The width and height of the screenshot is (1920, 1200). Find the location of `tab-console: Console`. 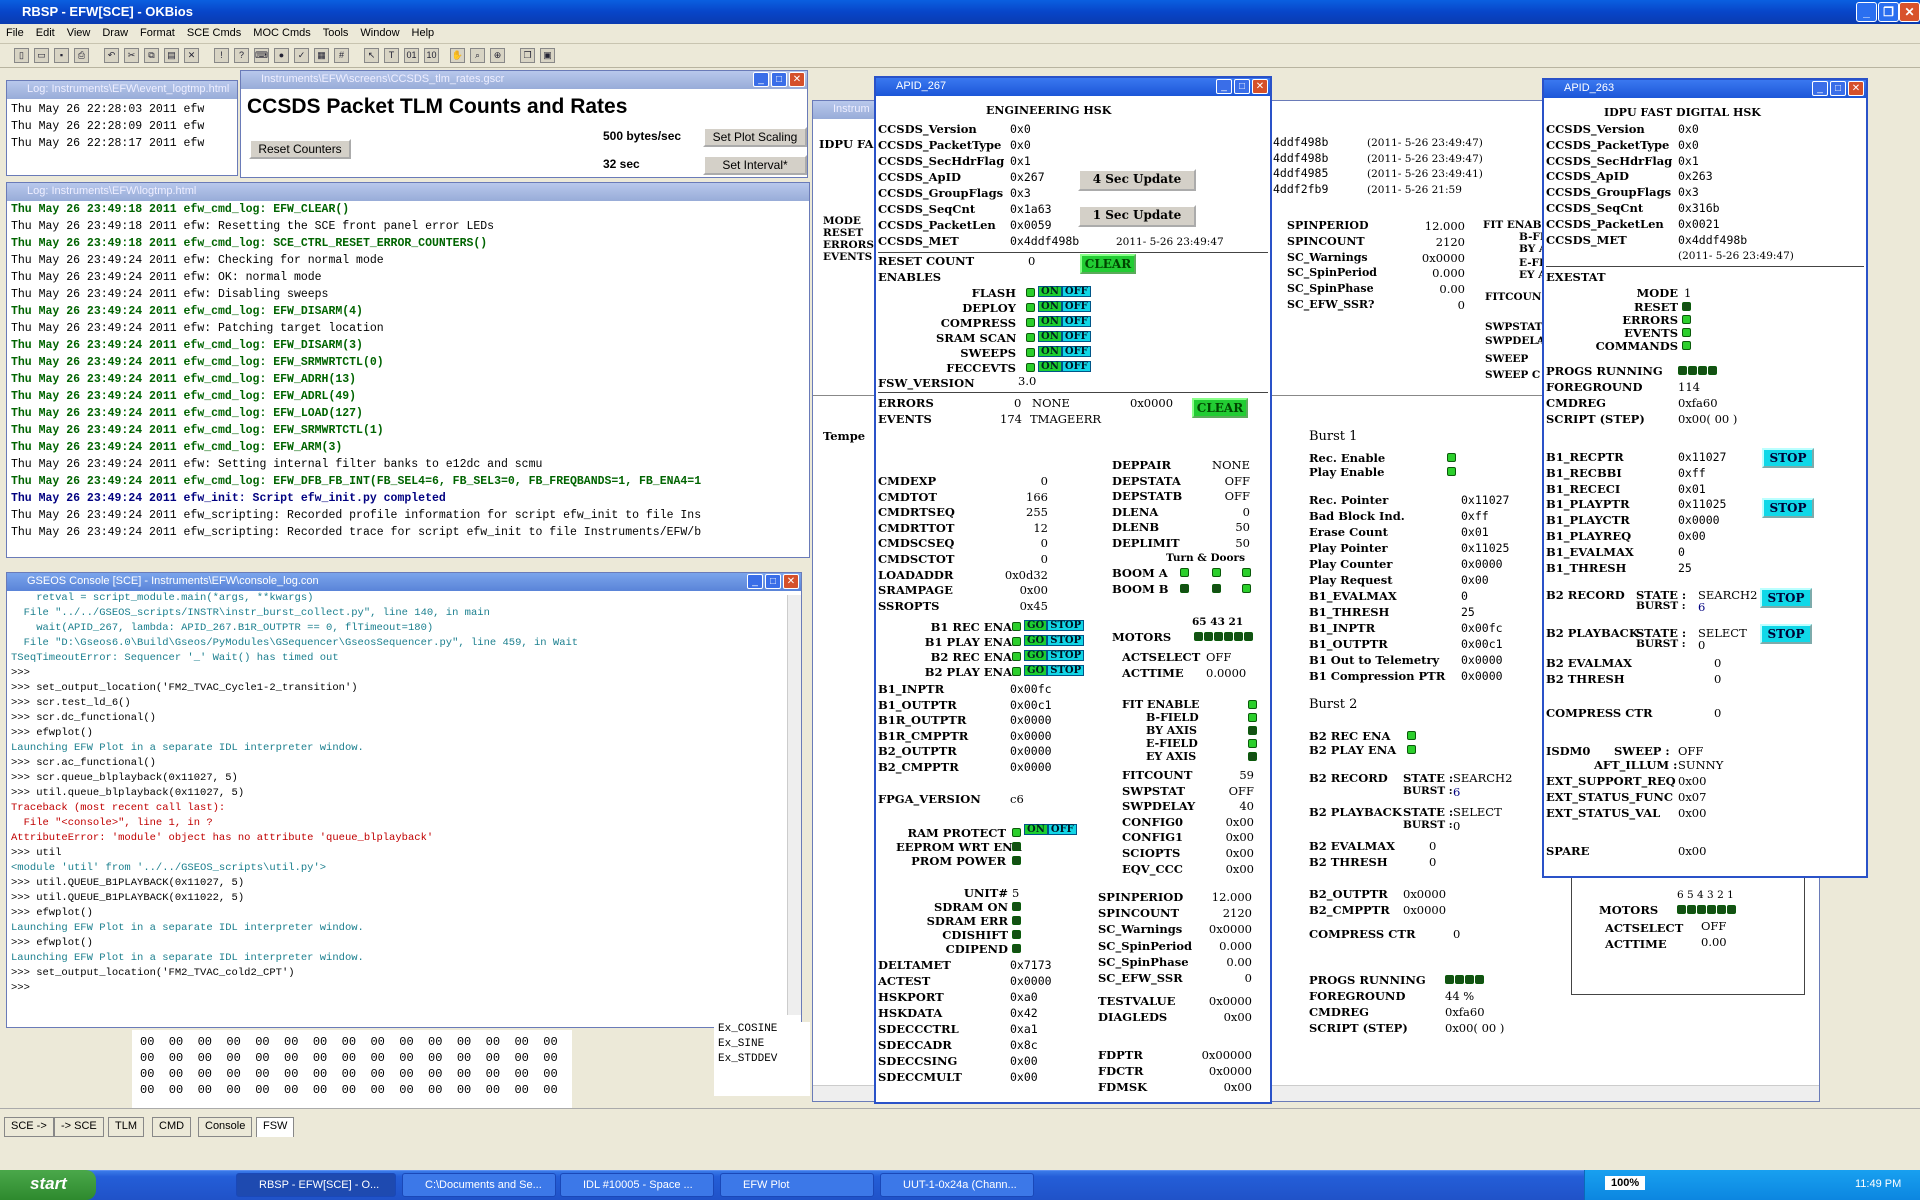

tab-console: Console is located at coordinates (225, 1127).